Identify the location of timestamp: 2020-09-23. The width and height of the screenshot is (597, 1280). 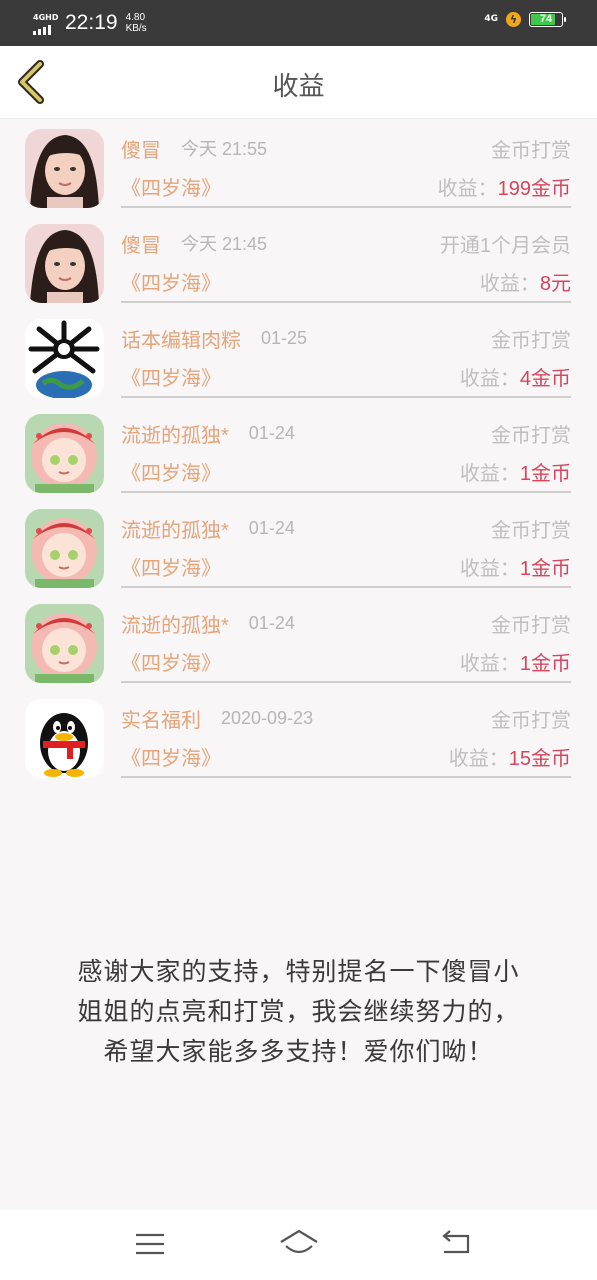
(267, 717).